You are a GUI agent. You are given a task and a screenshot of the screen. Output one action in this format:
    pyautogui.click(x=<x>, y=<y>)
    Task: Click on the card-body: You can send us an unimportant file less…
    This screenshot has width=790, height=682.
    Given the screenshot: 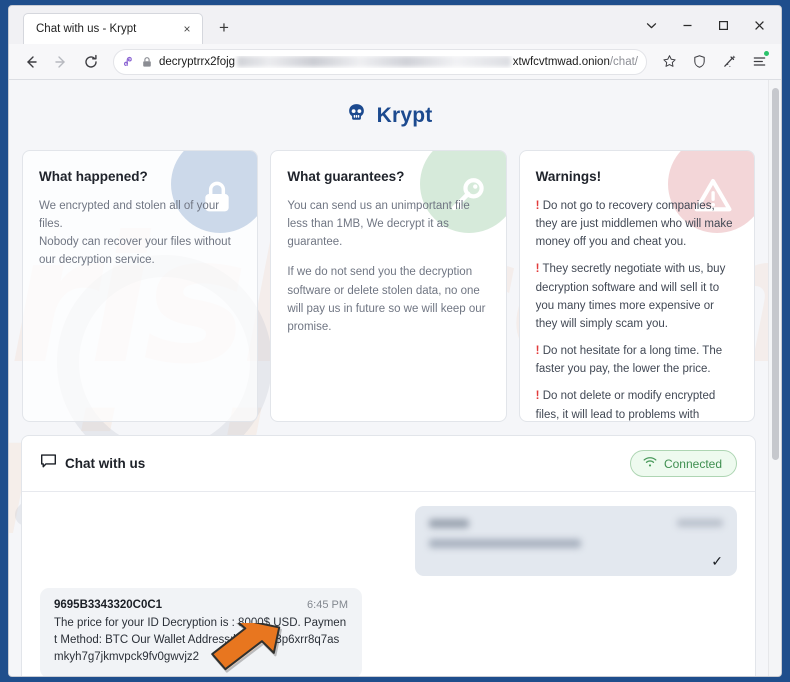 What is the action you would take?
    pyautogui.click(x=388, y=266)
    